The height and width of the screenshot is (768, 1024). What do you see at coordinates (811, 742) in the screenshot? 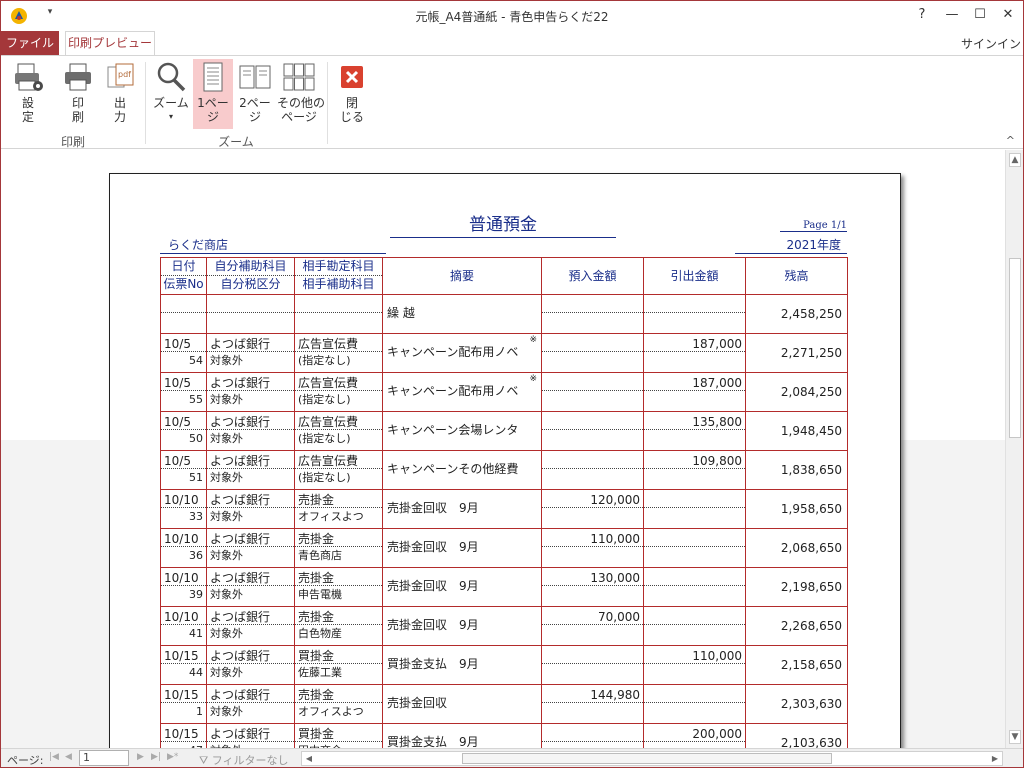
I see `row-balance: 2,103,630` at bounding box center [811, 742].